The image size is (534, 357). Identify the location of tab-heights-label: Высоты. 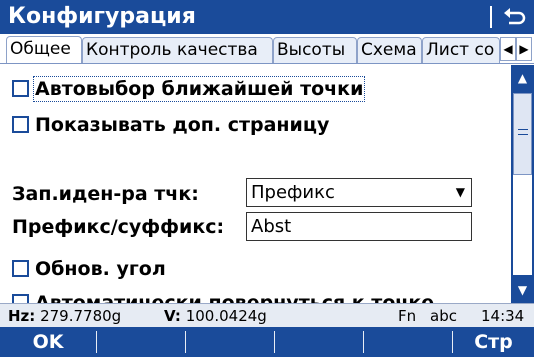
(311, 50).